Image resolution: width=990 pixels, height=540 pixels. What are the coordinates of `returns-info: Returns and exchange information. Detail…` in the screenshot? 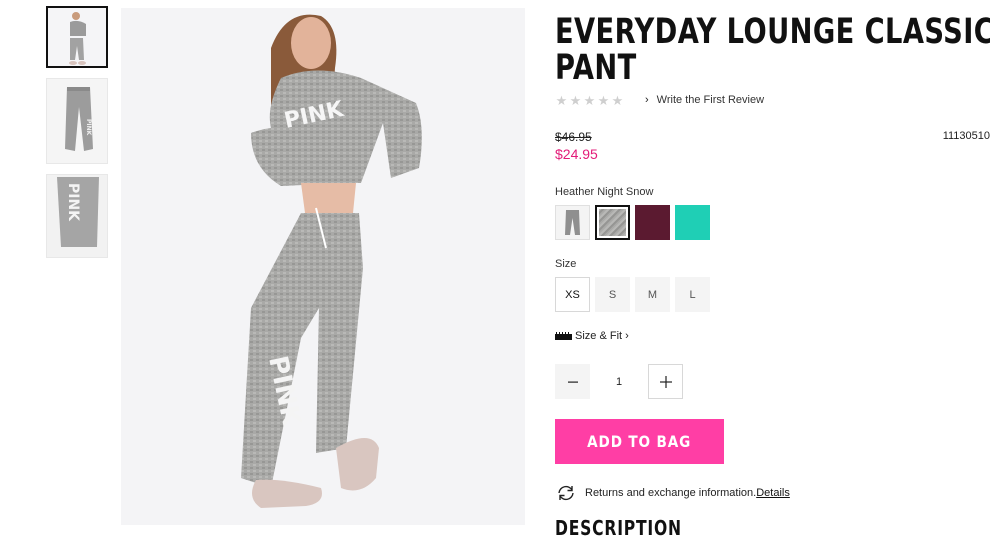 It's located at (672, 493).